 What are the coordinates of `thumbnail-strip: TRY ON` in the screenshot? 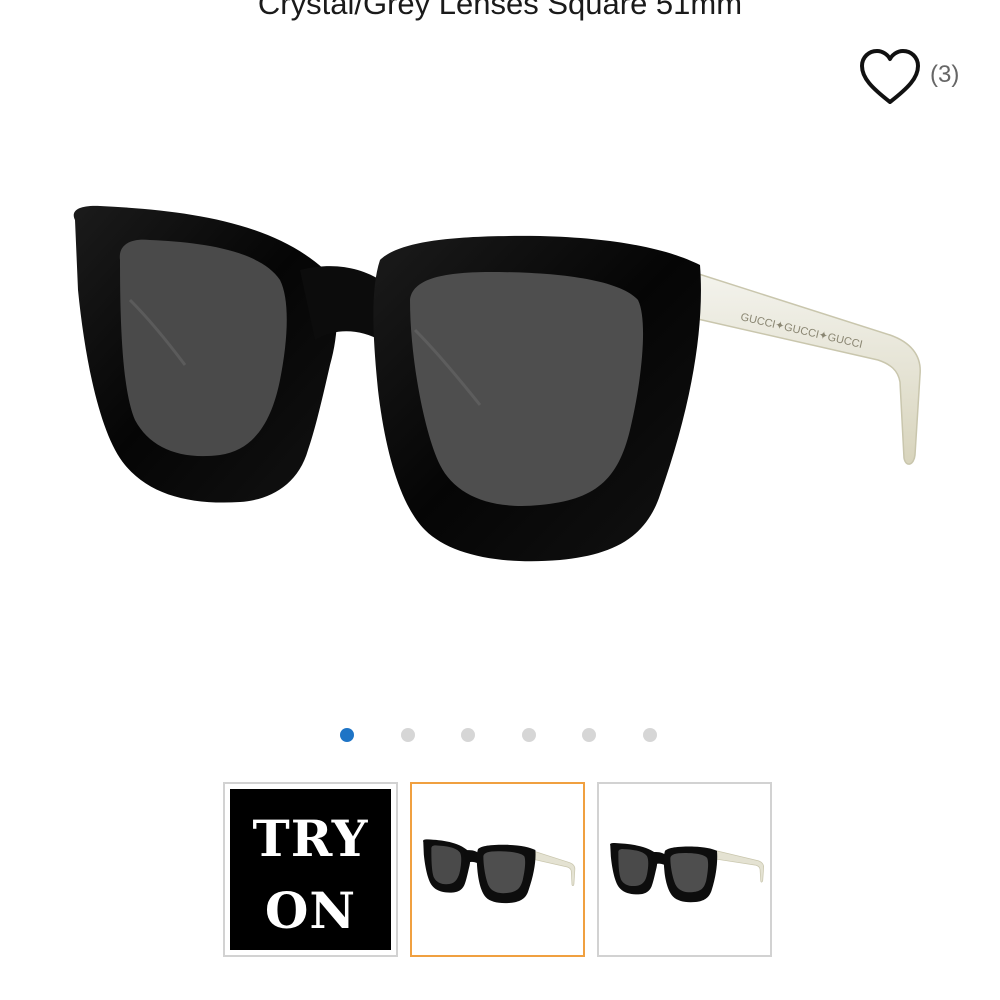 It's located at (503, 869).